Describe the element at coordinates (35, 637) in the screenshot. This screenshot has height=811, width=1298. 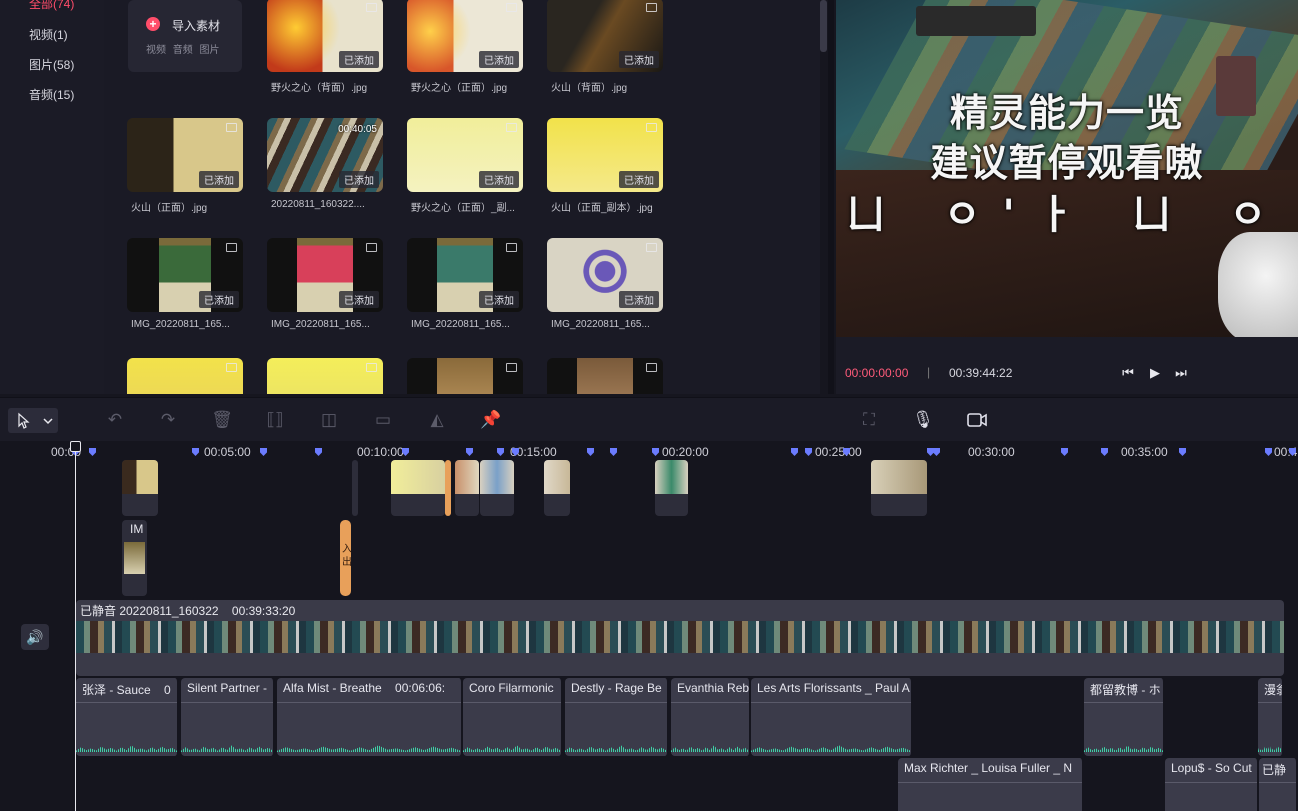
I see `volume-icon: 🔊` at that location.